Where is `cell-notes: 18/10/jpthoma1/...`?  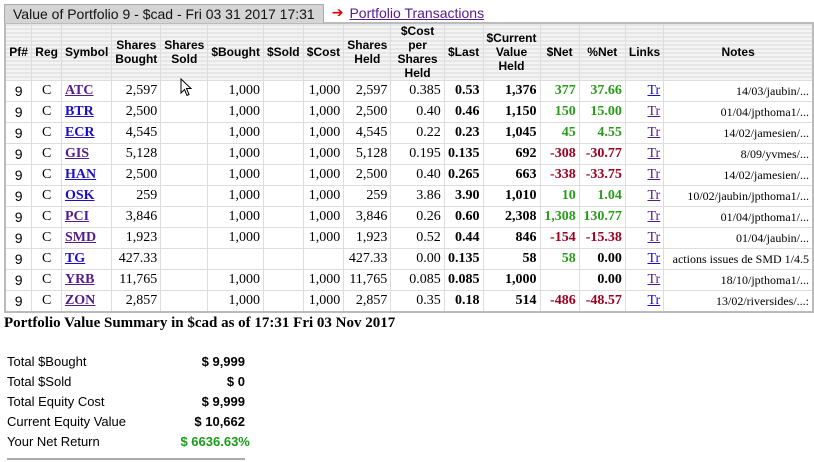 cell-notes: 18/10/jpthoma1/... is located at coordinates (738, 280).